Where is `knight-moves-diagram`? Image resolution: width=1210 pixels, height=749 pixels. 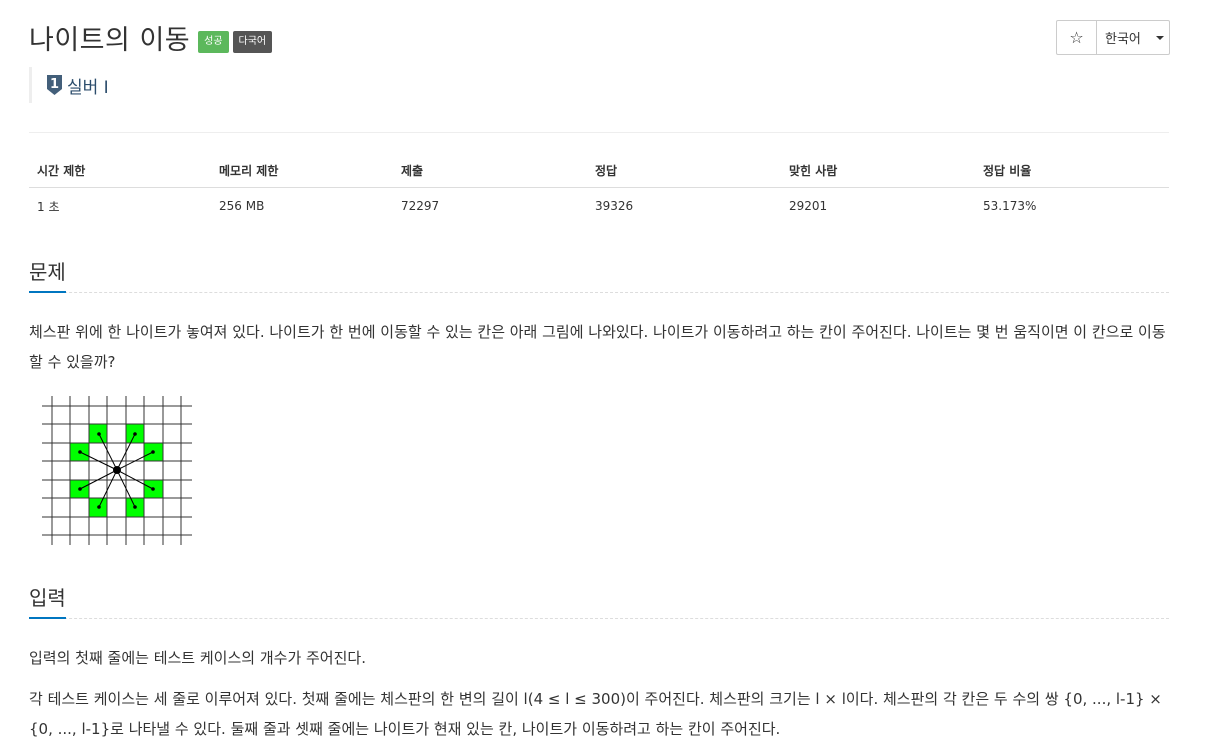 knight-moves-diagram is located at coordinates (117, 470).